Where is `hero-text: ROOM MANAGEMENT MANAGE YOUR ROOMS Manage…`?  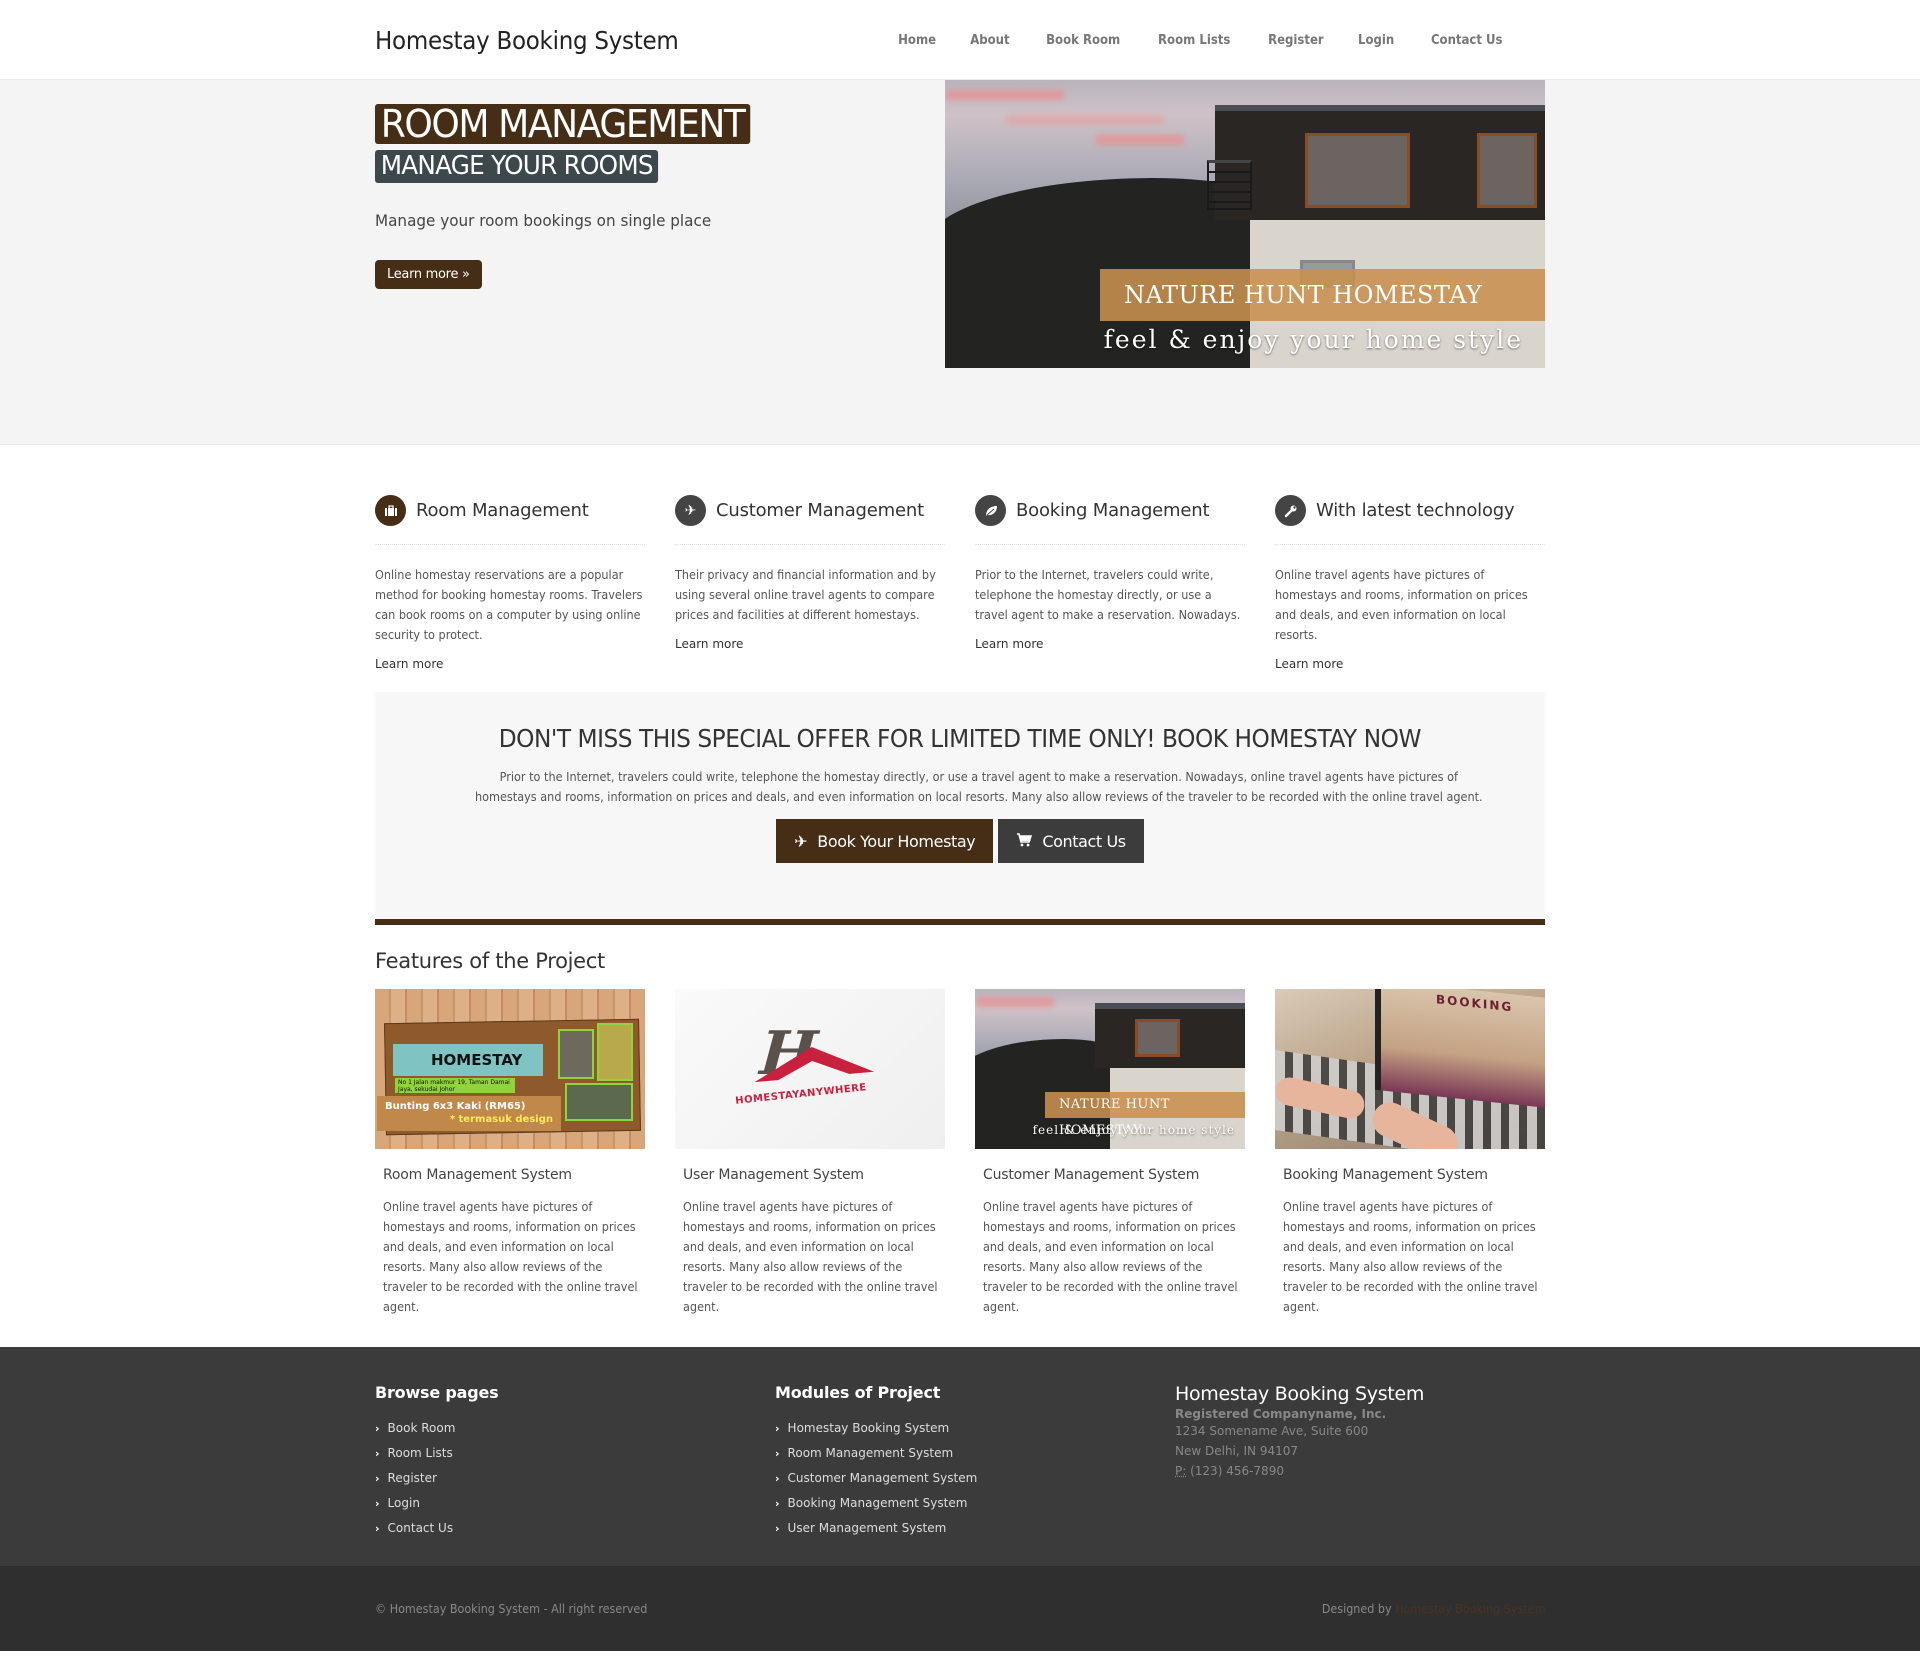
hero-text: ROOM MANAGEMENT MANAGE YOUR ROOMS Manage… is located at coordinates (655, 262).